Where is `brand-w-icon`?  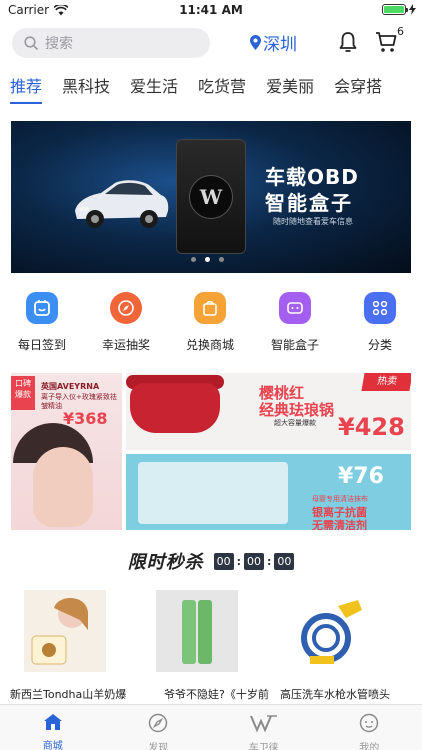
brand-w-icon is located at coordinates (263, 724).